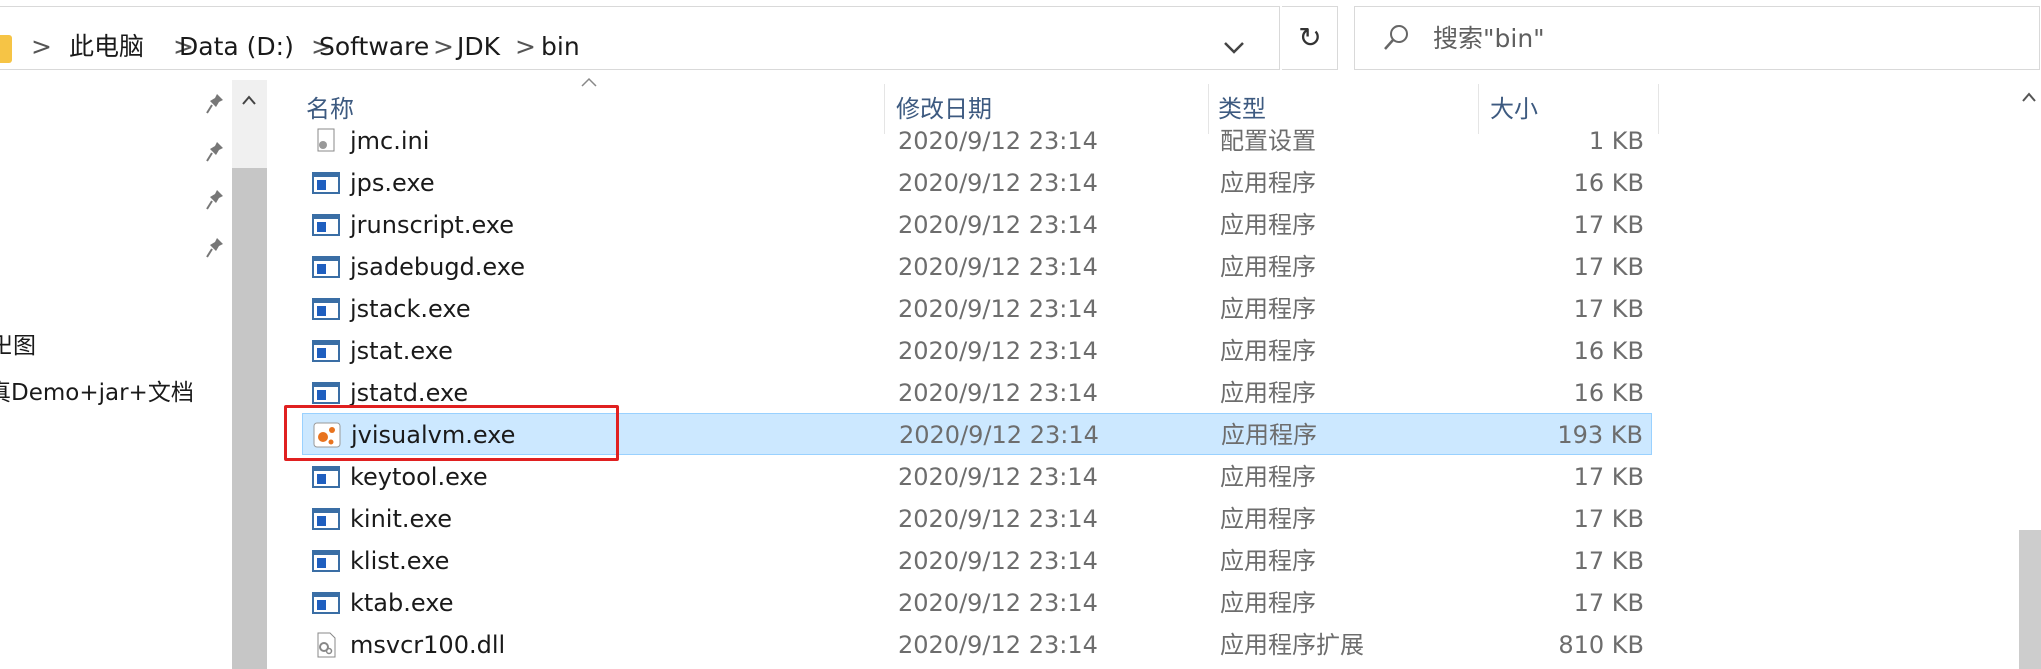 The height and width of the screenshot is (669, 2041). I want to click on nav-scrollbar, so click(249, 374).